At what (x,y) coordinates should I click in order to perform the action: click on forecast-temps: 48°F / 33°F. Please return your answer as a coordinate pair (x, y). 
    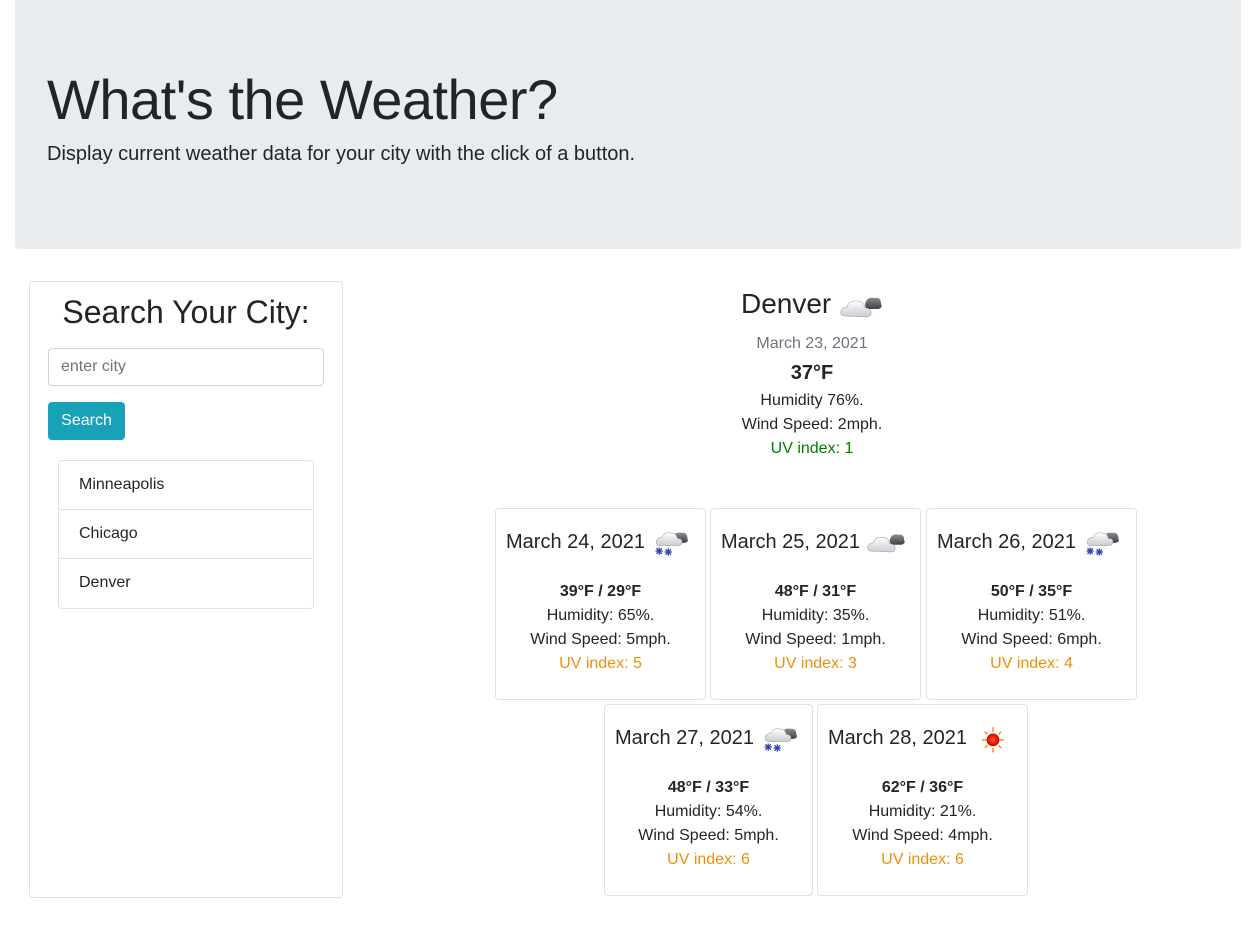
    Looking at the image, I should click on (708, 787).